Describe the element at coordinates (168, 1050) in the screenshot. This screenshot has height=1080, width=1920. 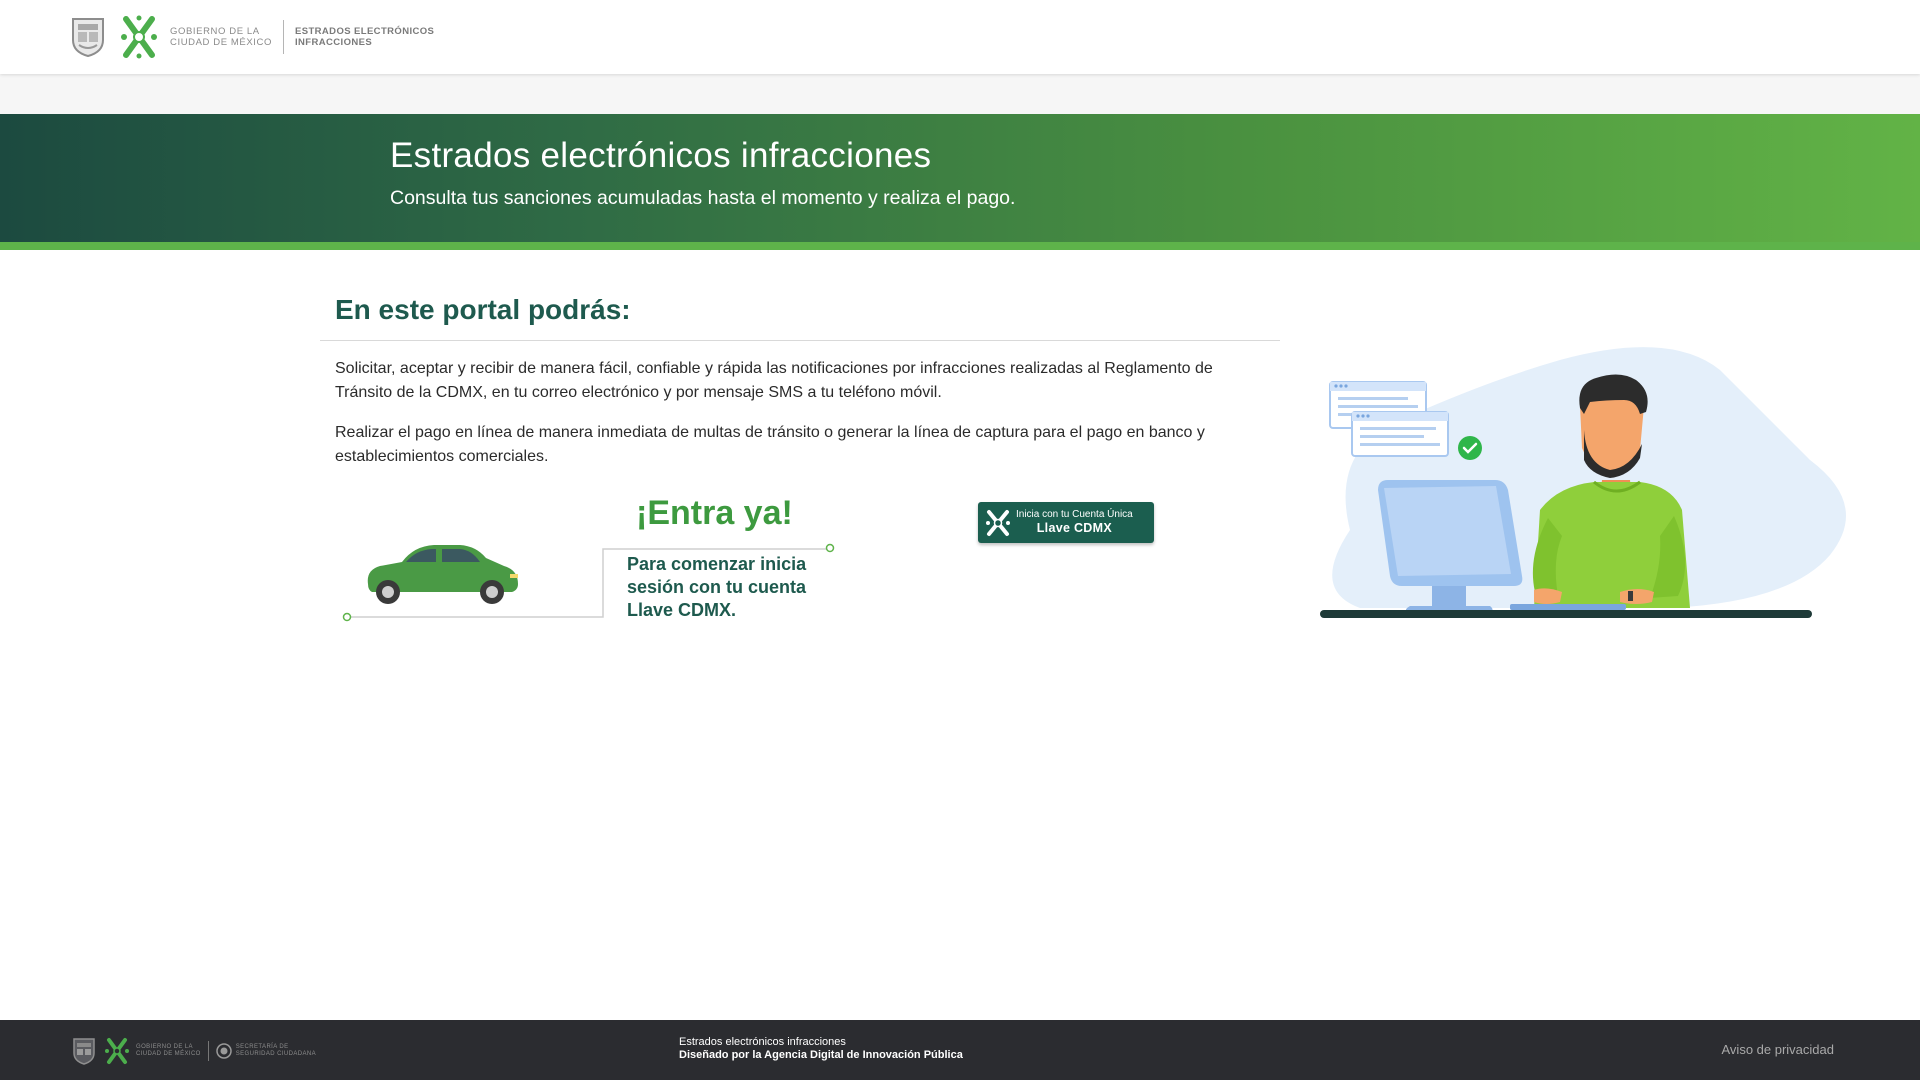
I see `footer-gov-name: GOBIERNO DE LA CIUDAD DE MÉXICO` at that location.